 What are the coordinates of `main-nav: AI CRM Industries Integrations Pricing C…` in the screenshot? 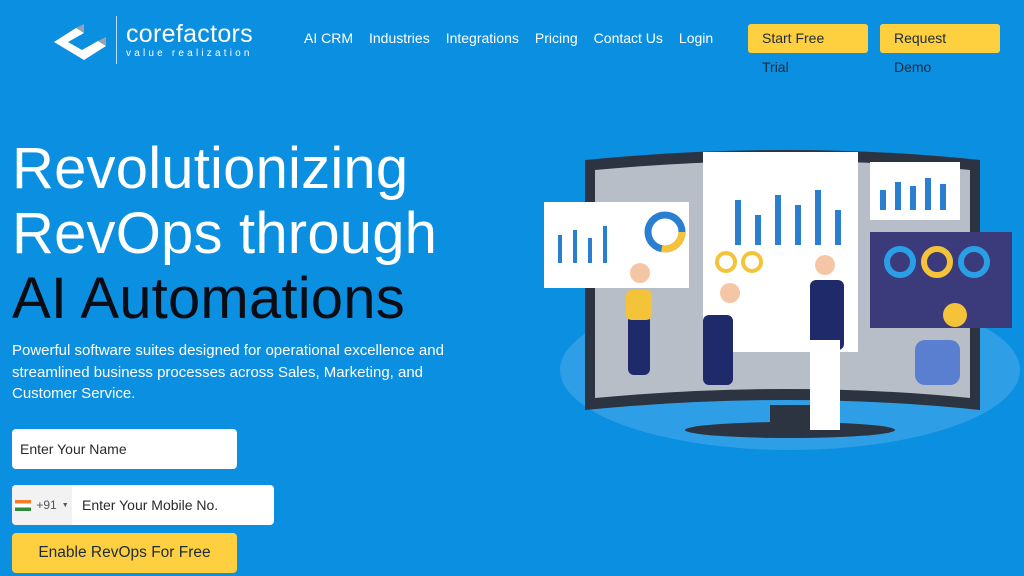 It's located at (516, 38).